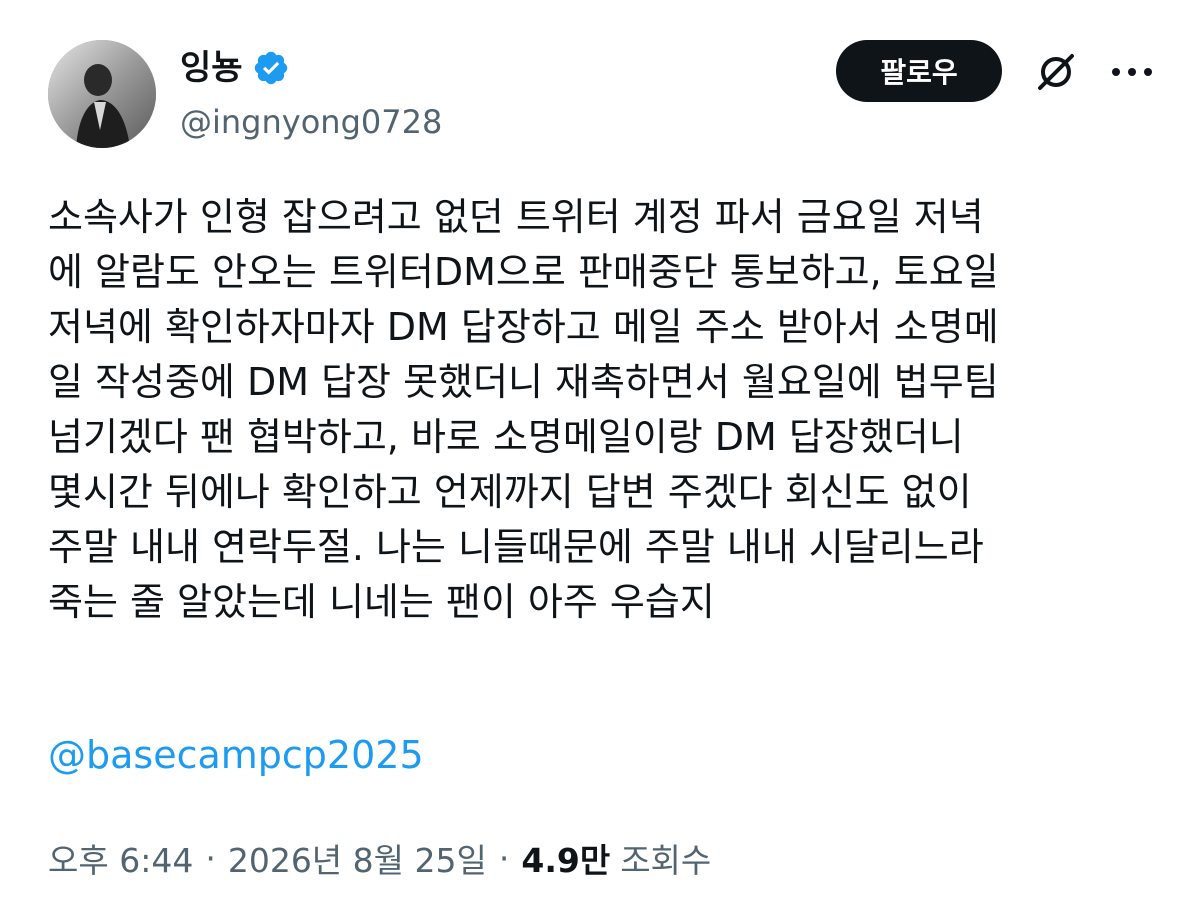  I want to click on tweet-text-line: 소속사가 인형 잡으려고 없던 트위터 계정 파서 금요일 저녁, so click(516, 217).